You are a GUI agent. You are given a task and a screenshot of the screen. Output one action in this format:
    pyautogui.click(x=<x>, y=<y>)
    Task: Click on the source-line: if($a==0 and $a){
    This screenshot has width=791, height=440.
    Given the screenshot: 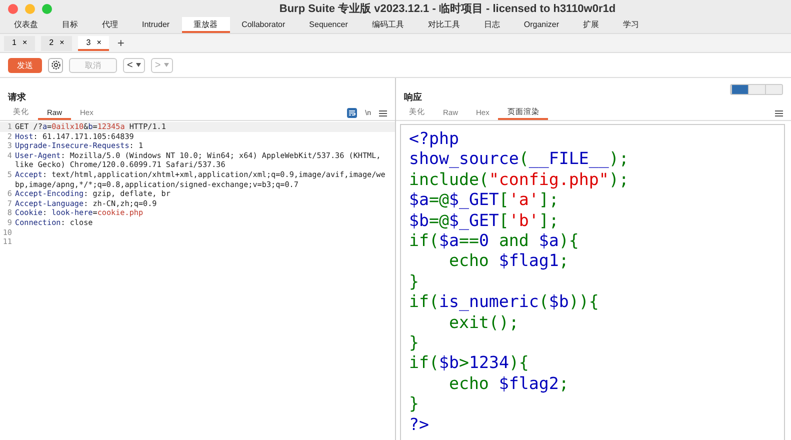 What is the action you would take?
    pyautogui.click(x=494, y=241)
    